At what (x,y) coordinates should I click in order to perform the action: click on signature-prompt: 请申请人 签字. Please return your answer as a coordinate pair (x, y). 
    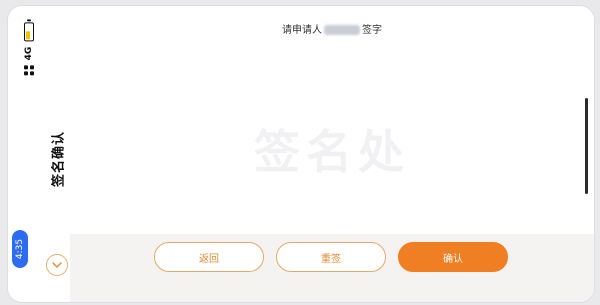
    Looking at the image, I should click on (332, 28).